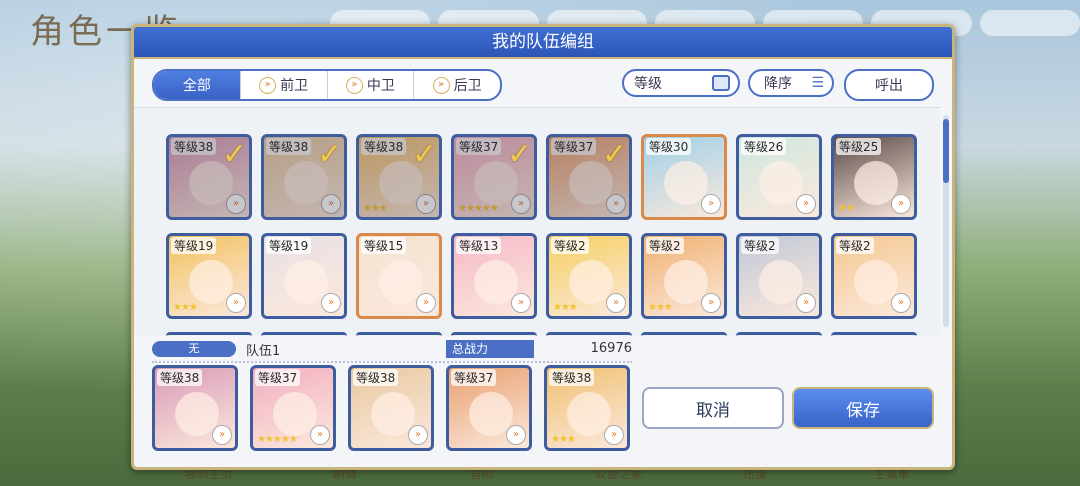  I want to click on dialog-title: 我的队伍编组, so click(543, 43).